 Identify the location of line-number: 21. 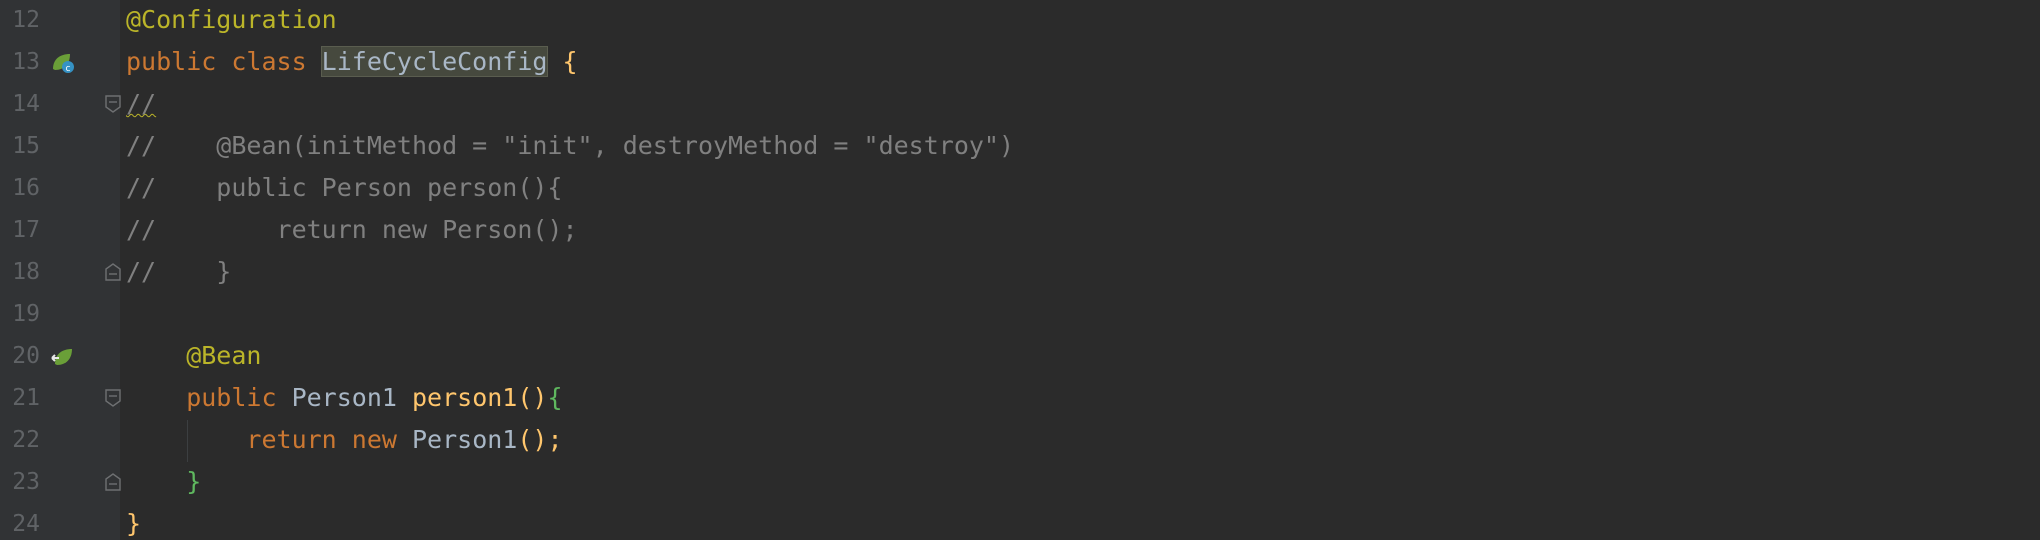
(26, 398).